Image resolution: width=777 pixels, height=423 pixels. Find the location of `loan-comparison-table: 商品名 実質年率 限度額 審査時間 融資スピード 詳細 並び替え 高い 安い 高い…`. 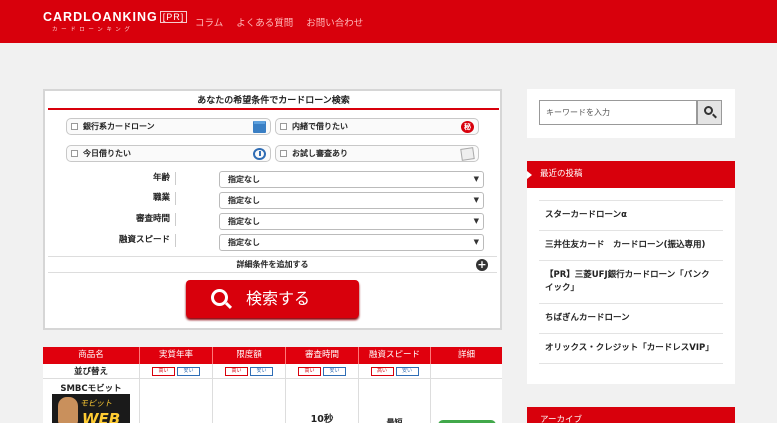

loan-comparison-table: 商品名 実質年率 限度額 審査時間 融資スピード 詳細 並び替え 高い 安い 高い… is located at coordinates (272, 385).